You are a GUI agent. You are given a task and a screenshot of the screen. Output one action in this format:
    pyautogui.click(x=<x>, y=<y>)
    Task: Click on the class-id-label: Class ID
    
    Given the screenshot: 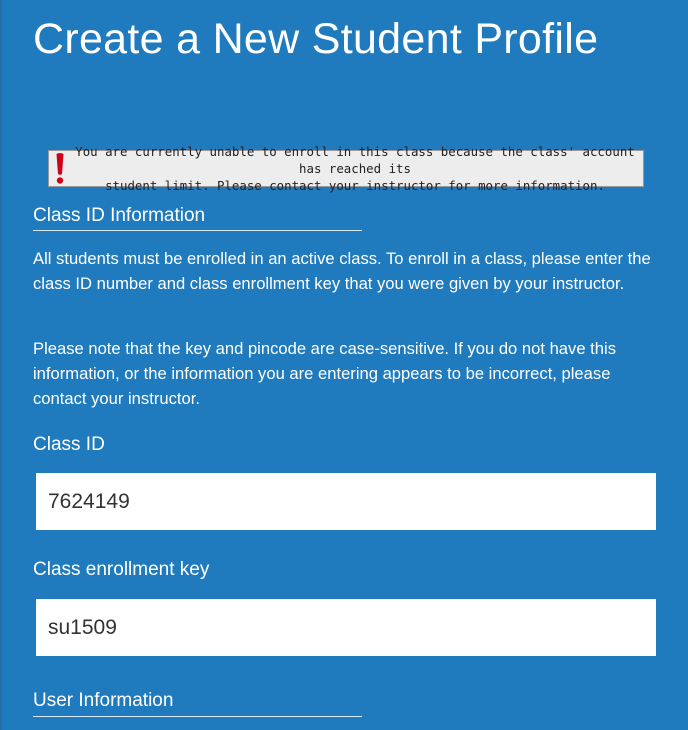 What is the action you would take?
    pyautogui.click(x=69, y=444)
    